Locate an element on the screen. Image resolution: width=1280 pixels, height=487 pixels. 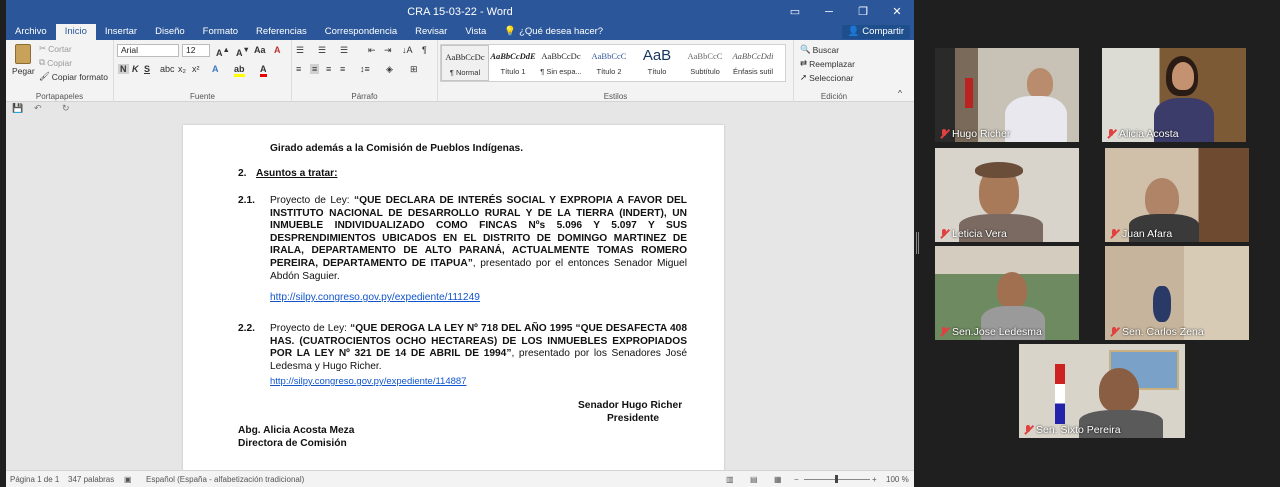
text-effects-icon: A is located at coordinates (215, 69).